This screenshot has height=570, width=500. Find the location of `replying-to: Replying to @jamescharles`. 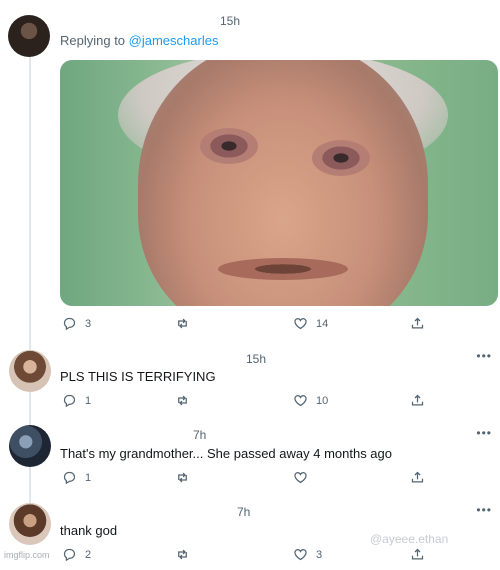

replying-to: Replying to @jamescharles is located at coordinates (139, 40).